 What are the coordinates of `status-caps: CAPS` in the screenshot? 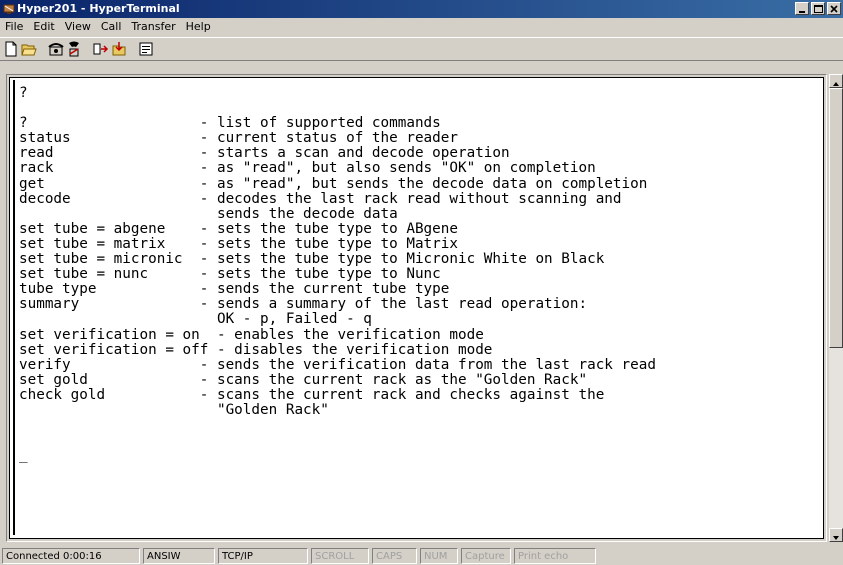 It's located at (394, 556).